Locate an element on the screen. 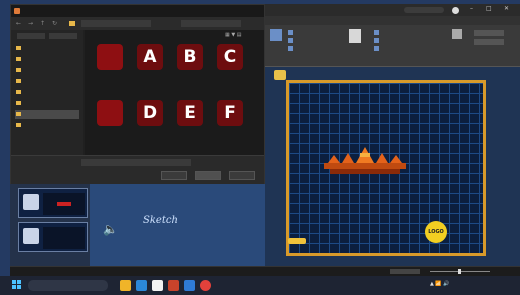 This screenshot has width=520, height=295. dialog-footer is located at coordinates (137, 169).